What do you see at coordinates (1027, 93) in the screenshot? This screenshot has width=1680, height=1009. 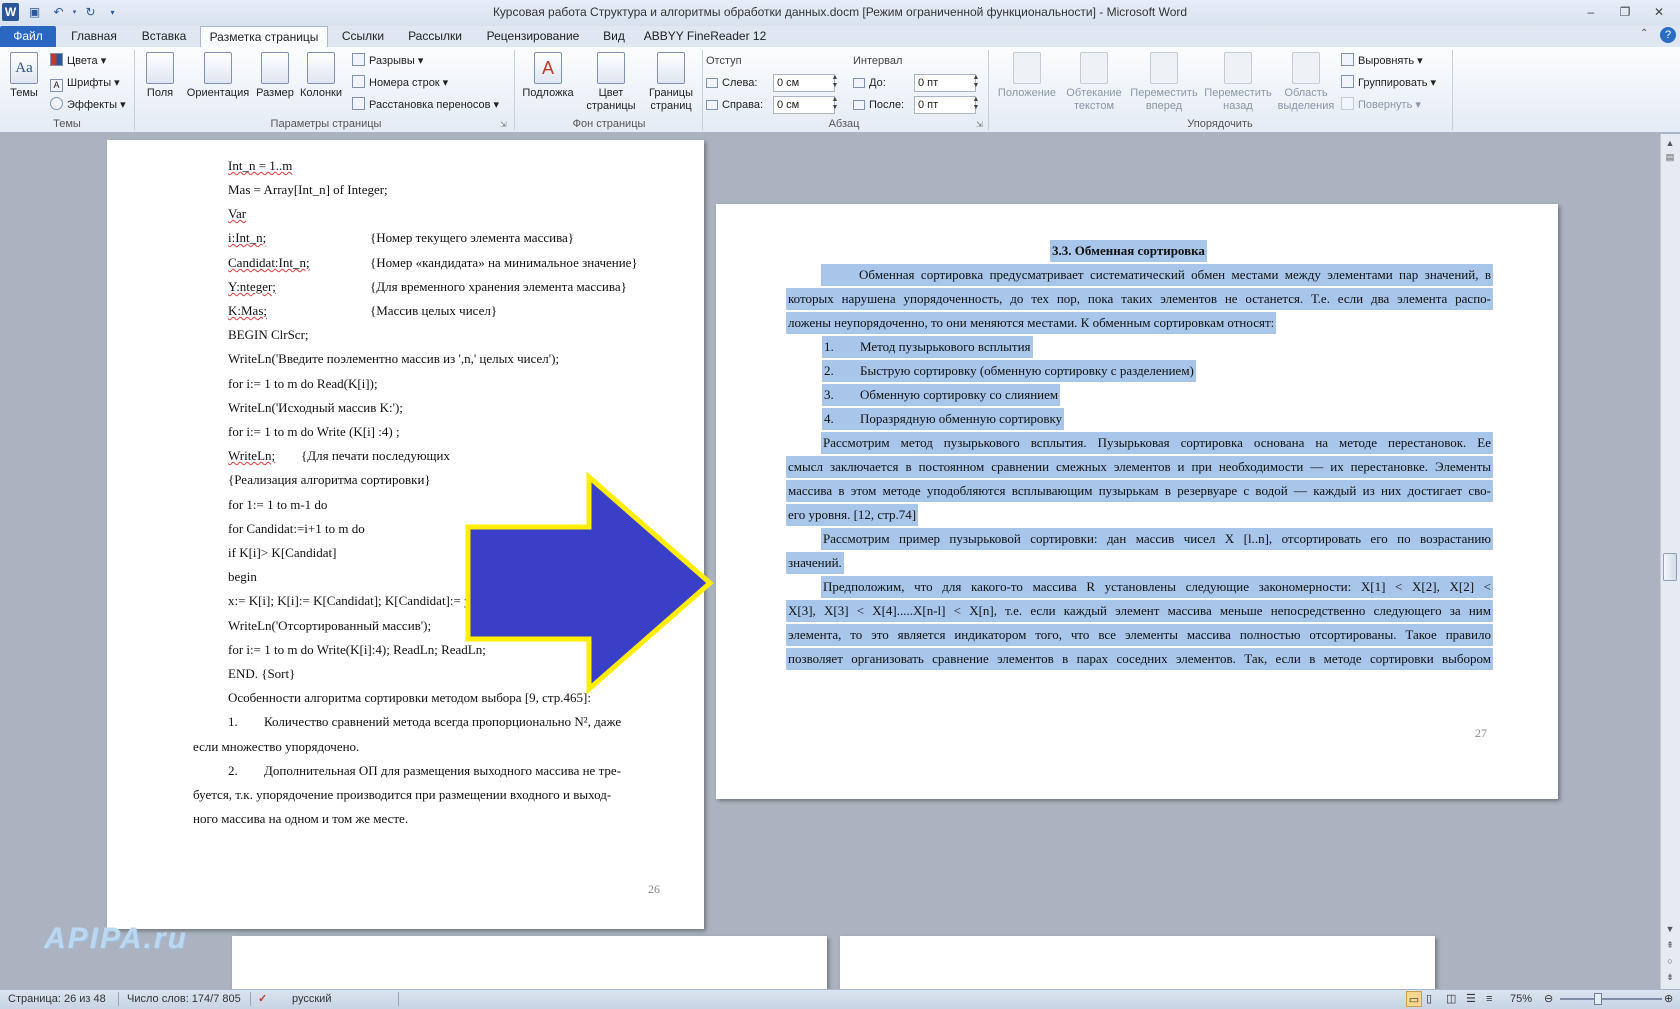 I see `position-label: Положение` at bounding box center [1027, 93].